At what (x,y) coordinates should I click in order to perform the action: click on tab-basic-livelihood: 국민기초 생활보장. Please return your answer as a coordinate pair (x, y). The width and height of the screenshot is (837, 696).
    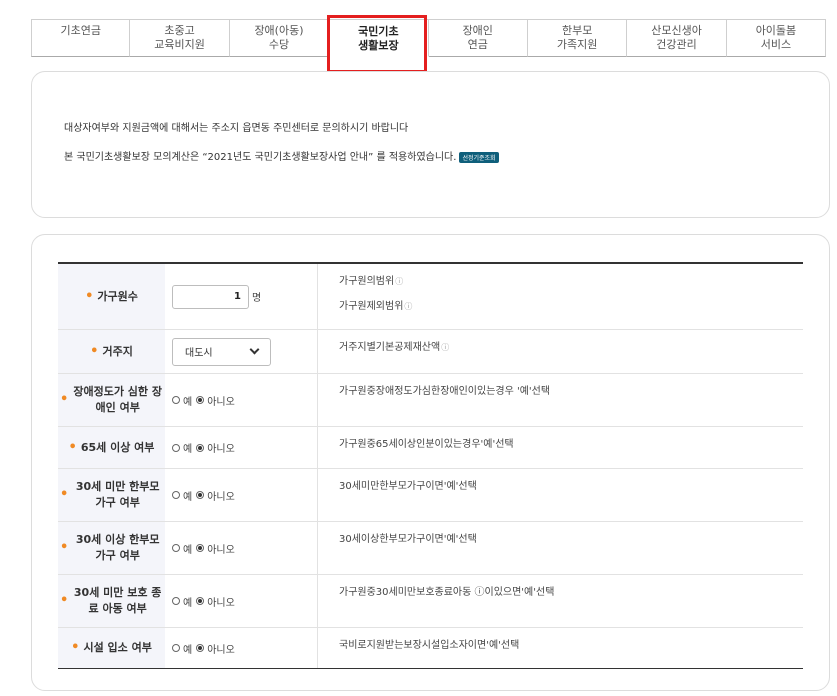
    Looking at the image, I should click on (379, 38).